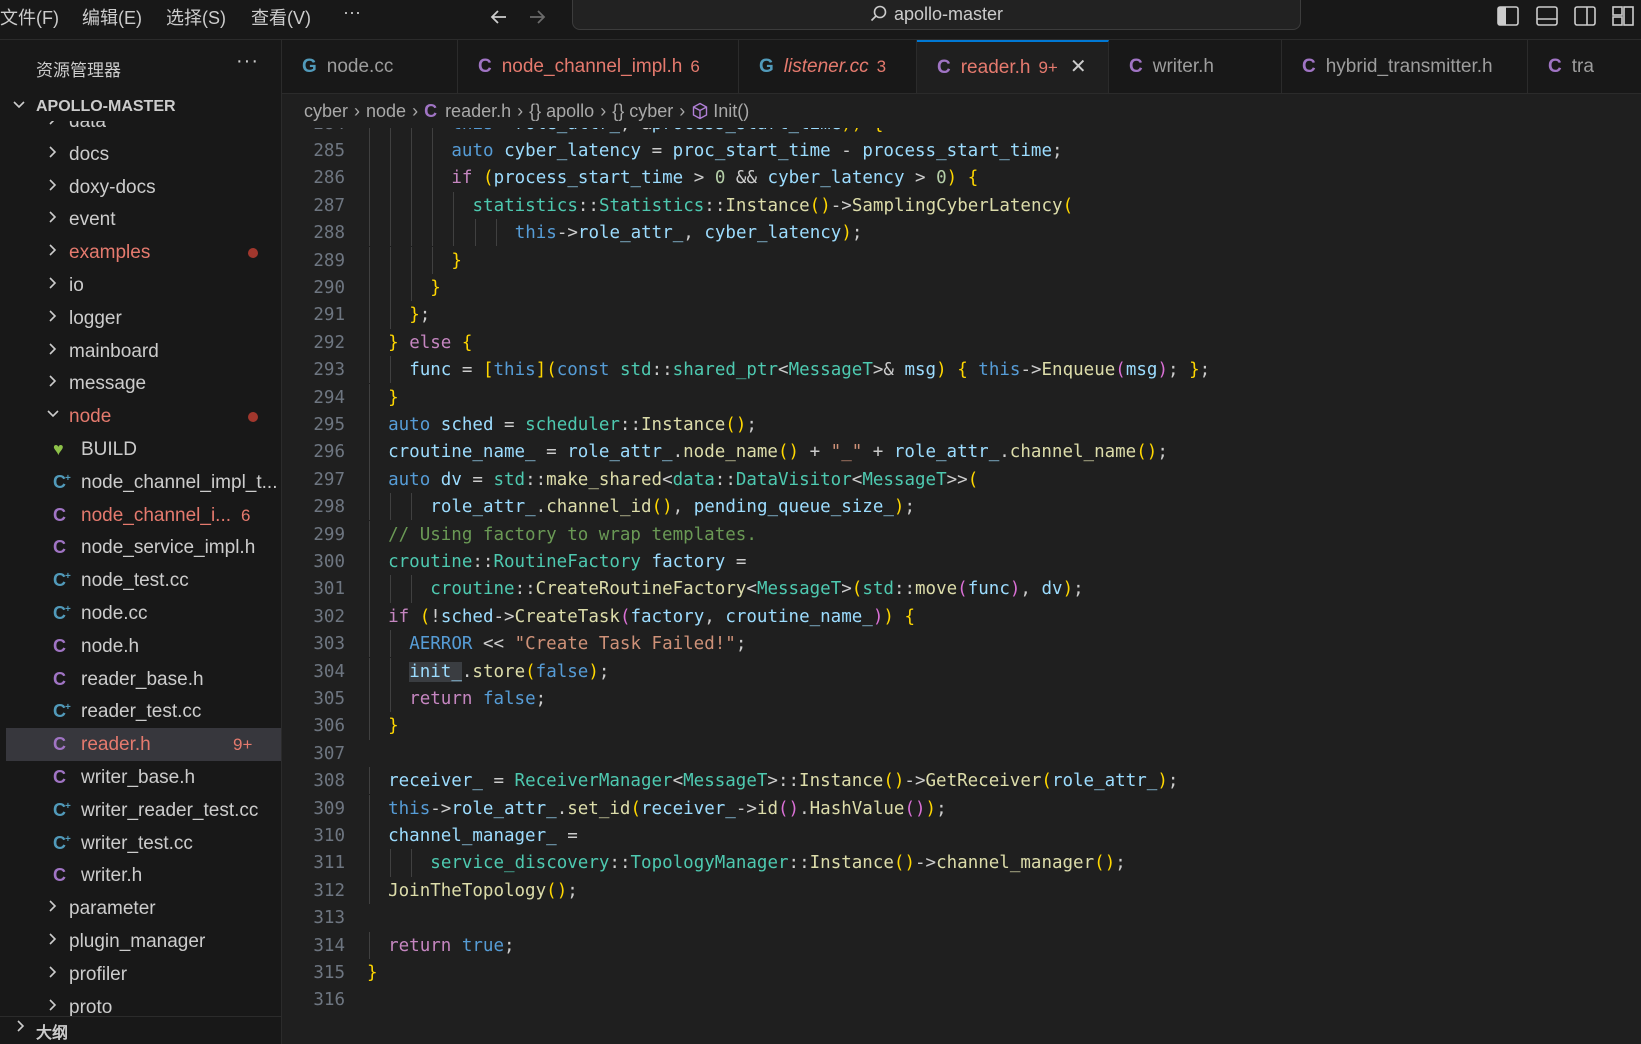  I want to click on menu-edit: 编辑(E), so click(112, 17).